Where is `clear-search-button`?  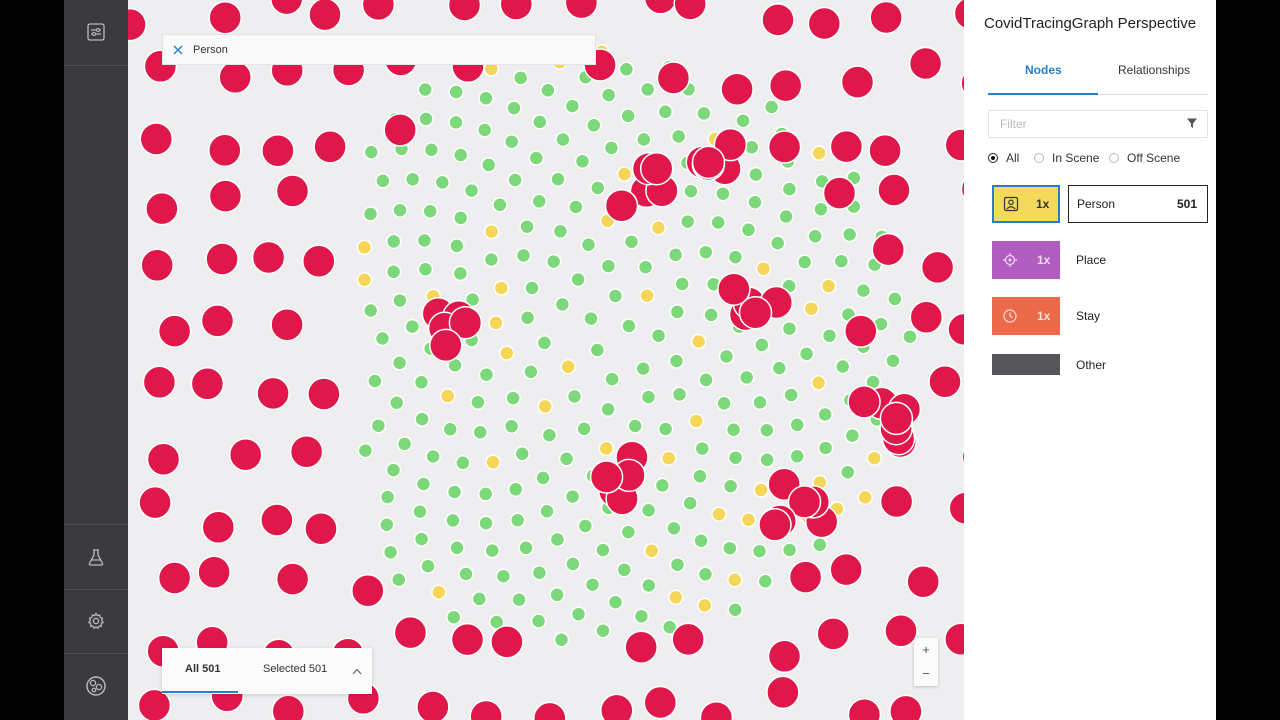
clear-search-button is located at coordinates (178, 50).